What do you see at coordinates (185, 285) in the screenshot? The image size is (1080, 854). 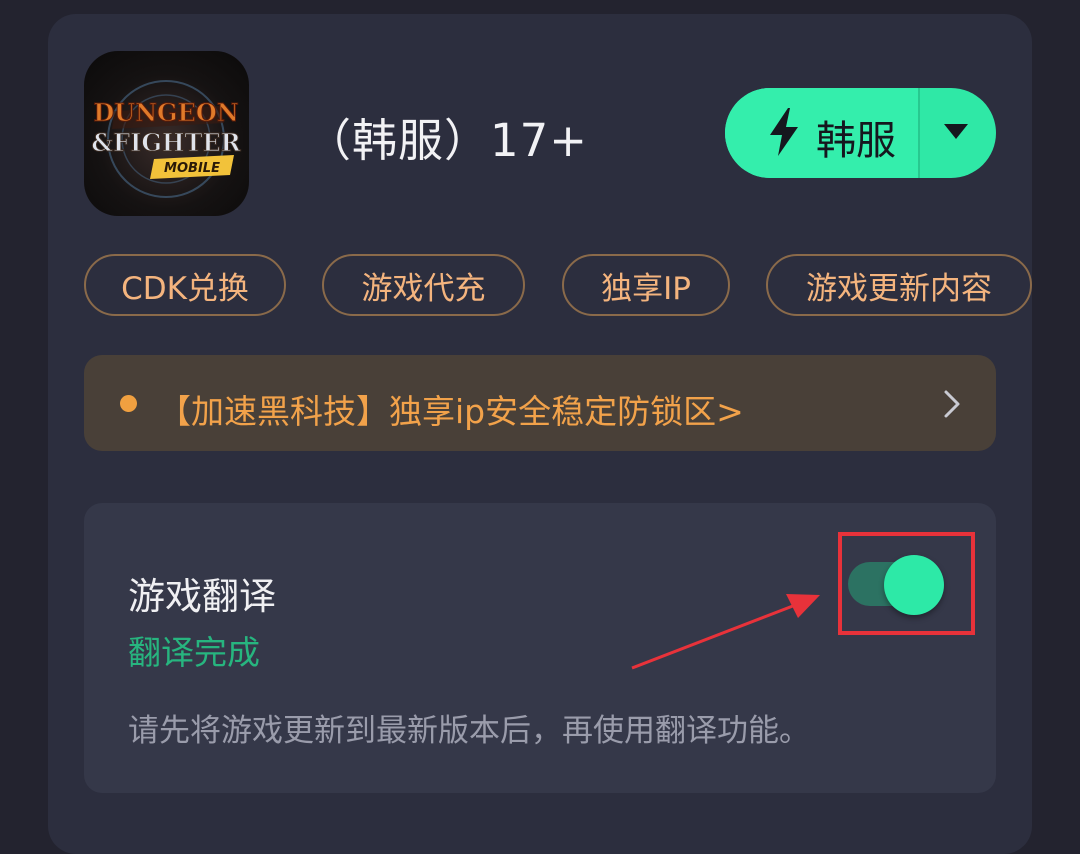 I see `tag-cdk-exchange: CDK兑换` at bounding box center [185, 285].